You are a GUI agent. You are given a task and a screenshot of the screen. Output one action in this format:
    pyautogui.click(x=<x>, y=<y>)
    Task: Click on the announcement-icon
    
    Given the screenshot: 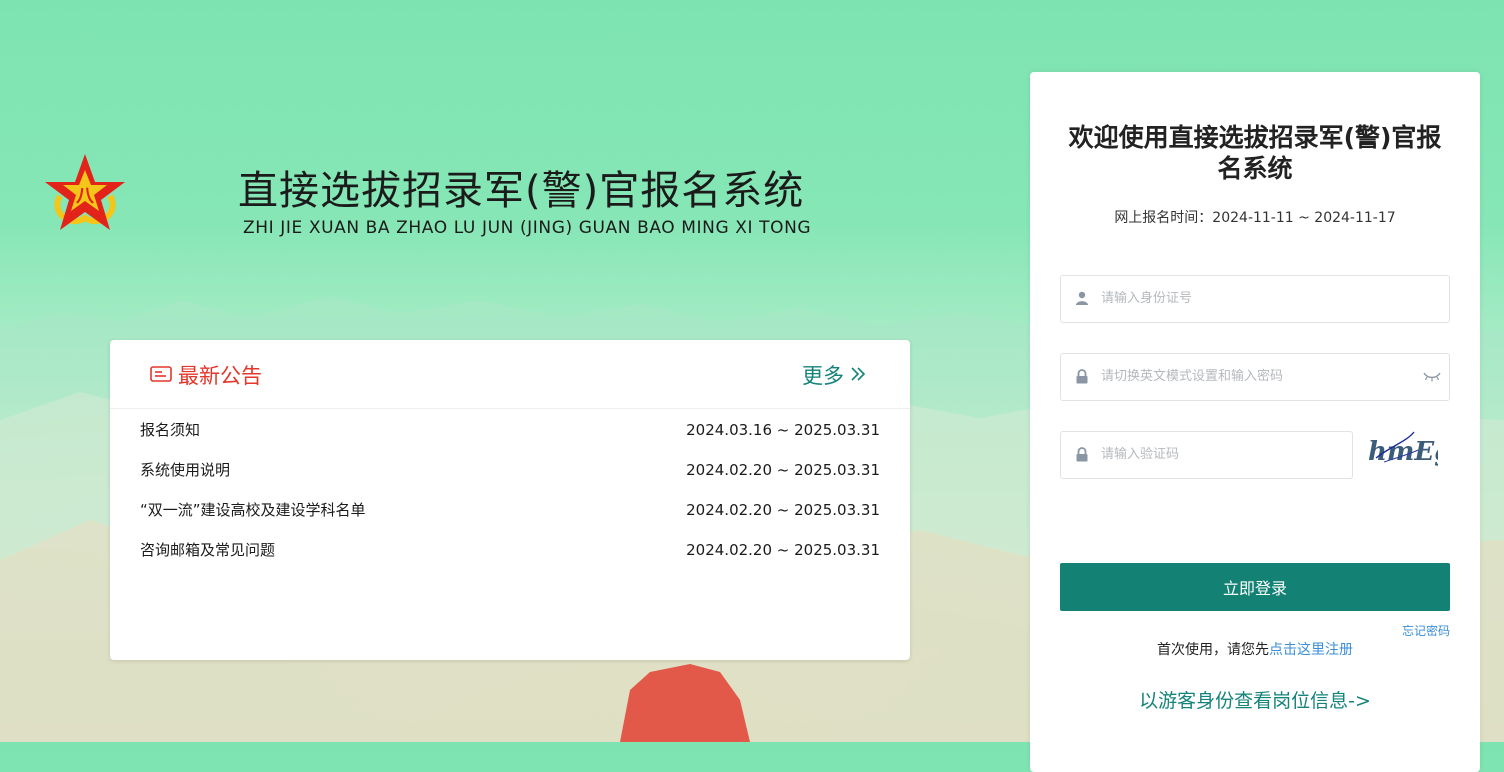 What is the action you would take?
    pyautogui.click(x=161, y=374)
    